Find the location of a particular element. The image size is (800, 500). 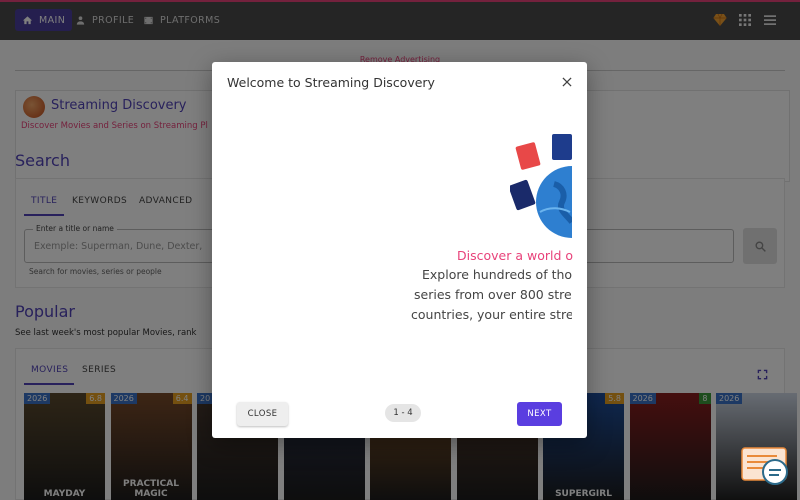

slide-line: Explore hundreds of tho is located at coordinates (497, 274).